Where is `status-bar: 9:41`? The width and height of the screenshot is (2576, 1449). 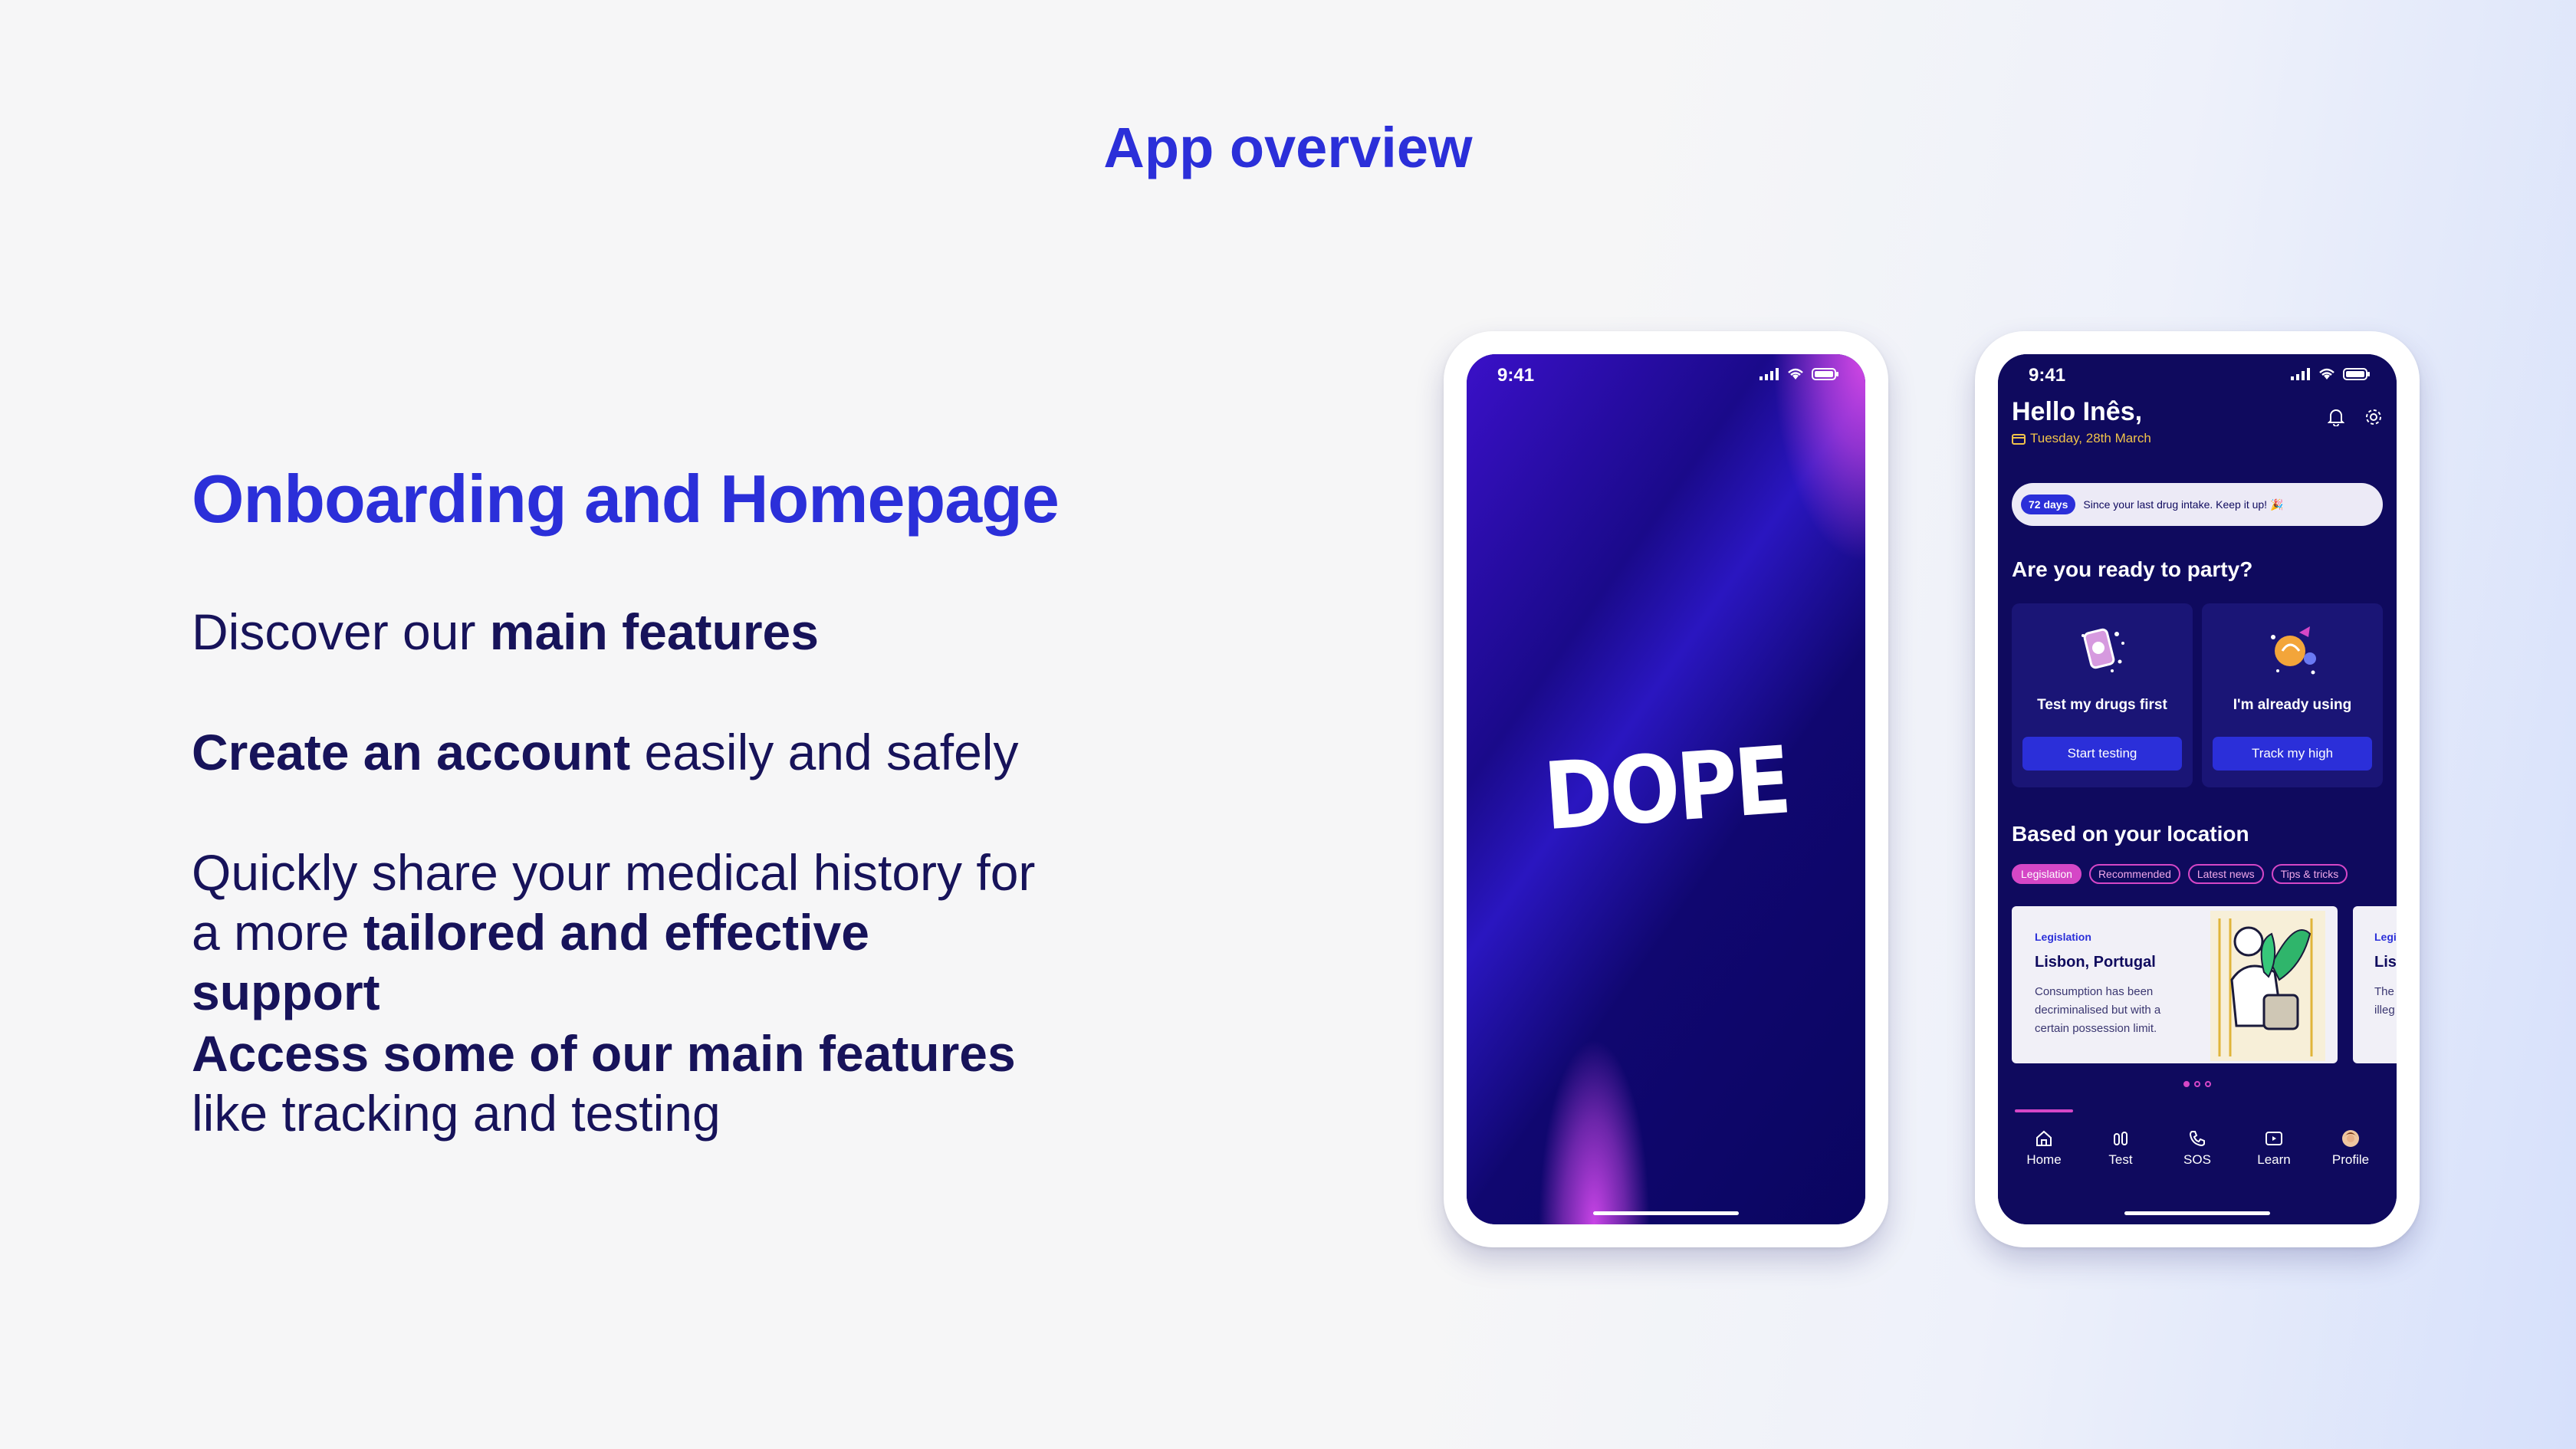 status-bar: 9:41 is located at coordinates (2197, 377).